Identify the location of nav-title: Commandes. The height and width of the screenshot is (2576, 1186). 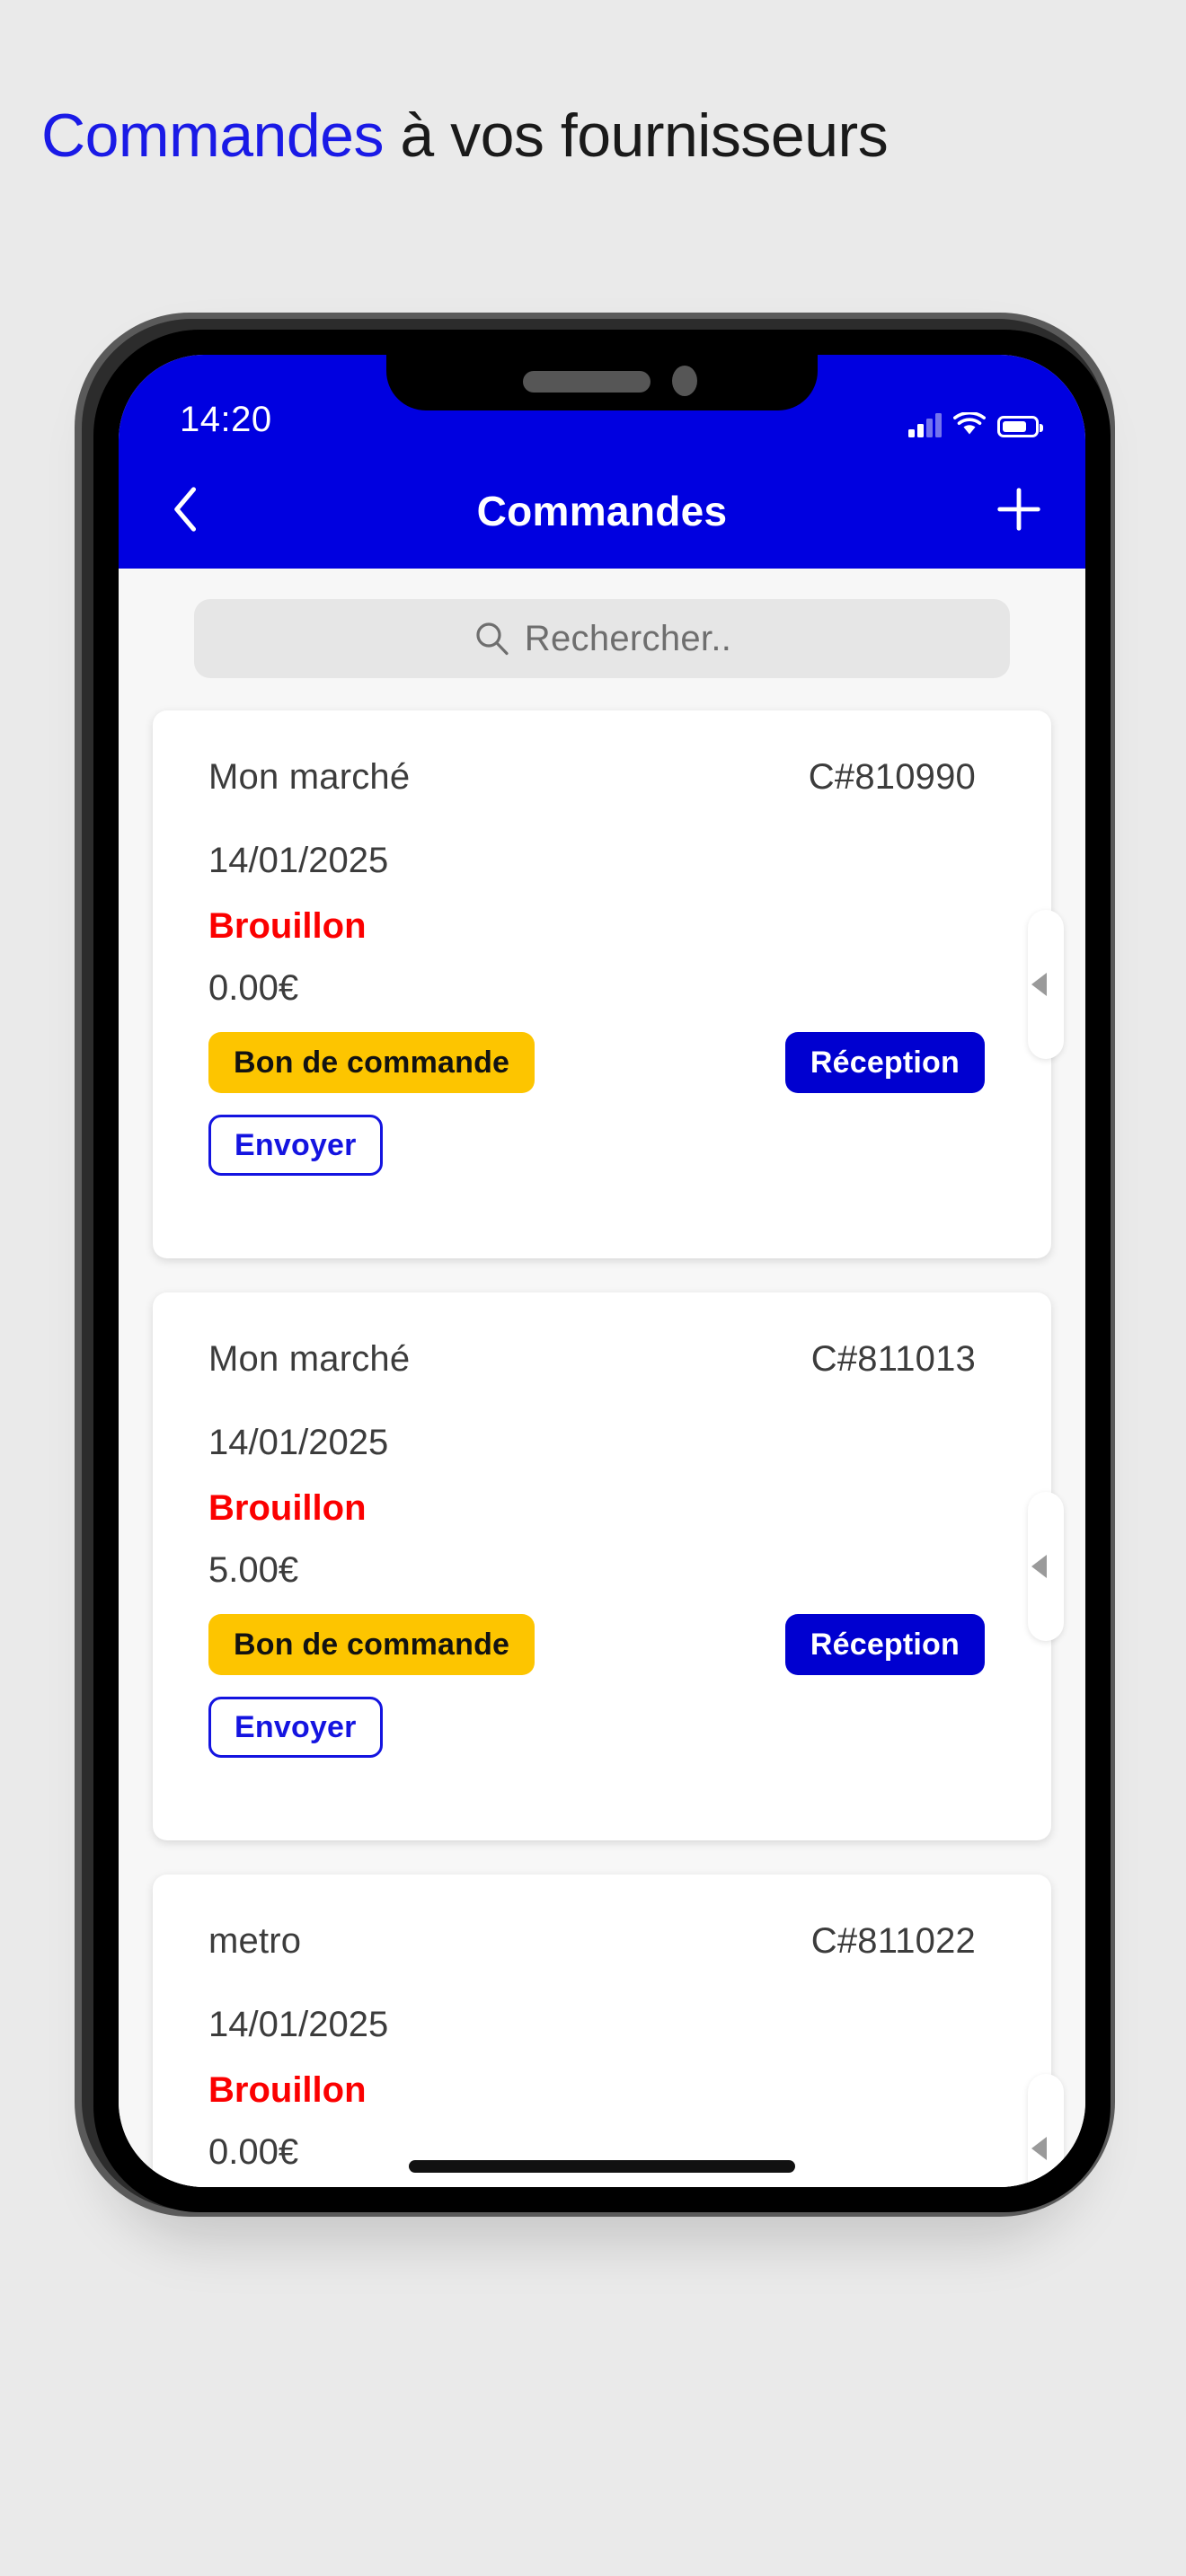
(602, 511).